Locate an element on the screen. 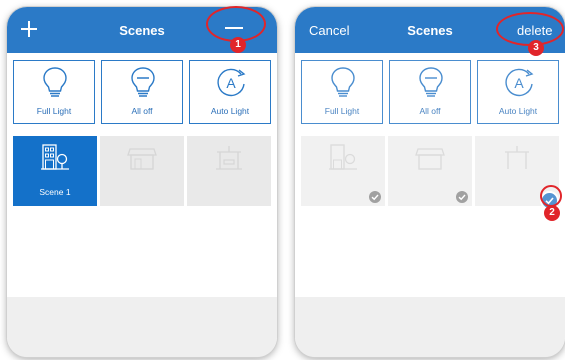 Image resolution: width=565 pixels, height=360 pixels. custom-scenes-row is located at coordinates (430, 172).